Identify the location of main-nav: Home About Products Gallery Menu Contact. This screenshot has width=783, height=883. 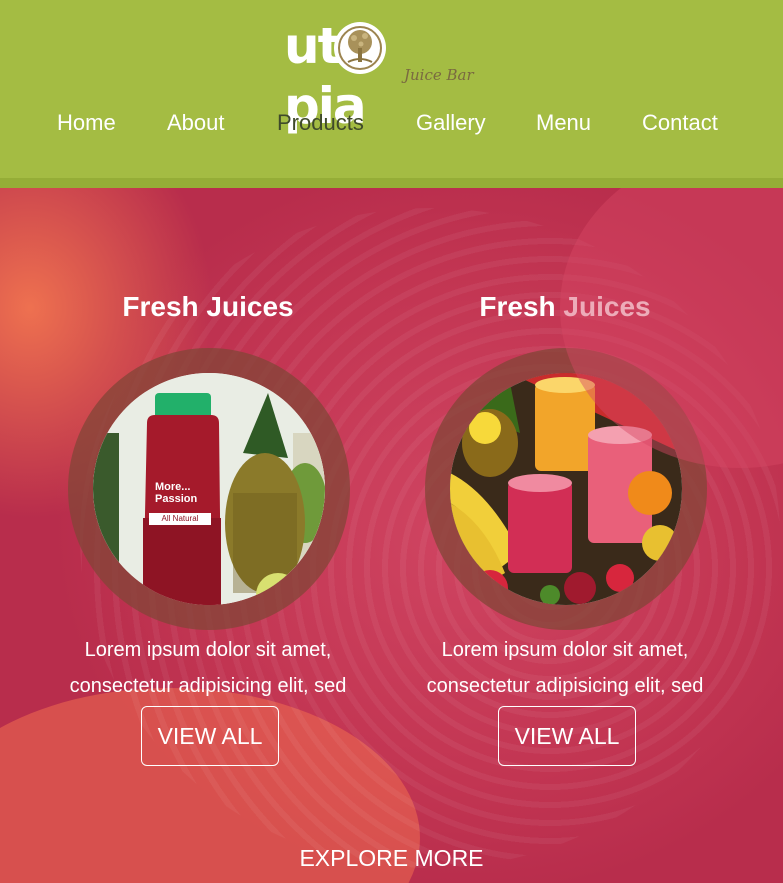
(391, 123).